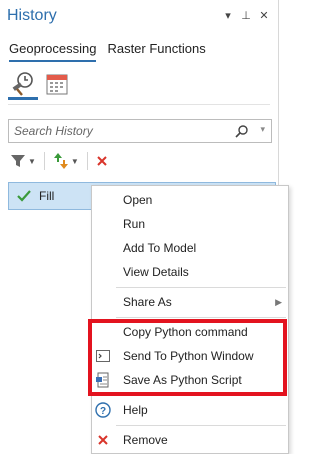 The image size is (320, 454). I want to click on sort-dropdown-icon: ▼, so click(74, 161).